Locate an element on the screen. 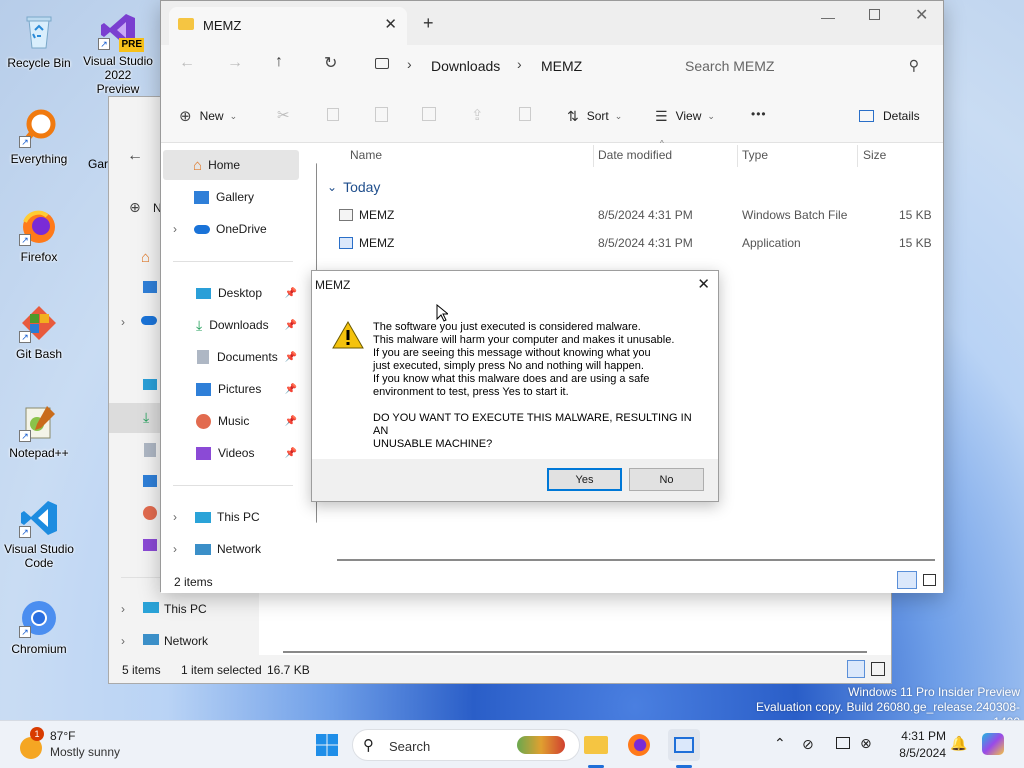  breadcrumb-downloads: Downloads is located at coordinates (465, 66).